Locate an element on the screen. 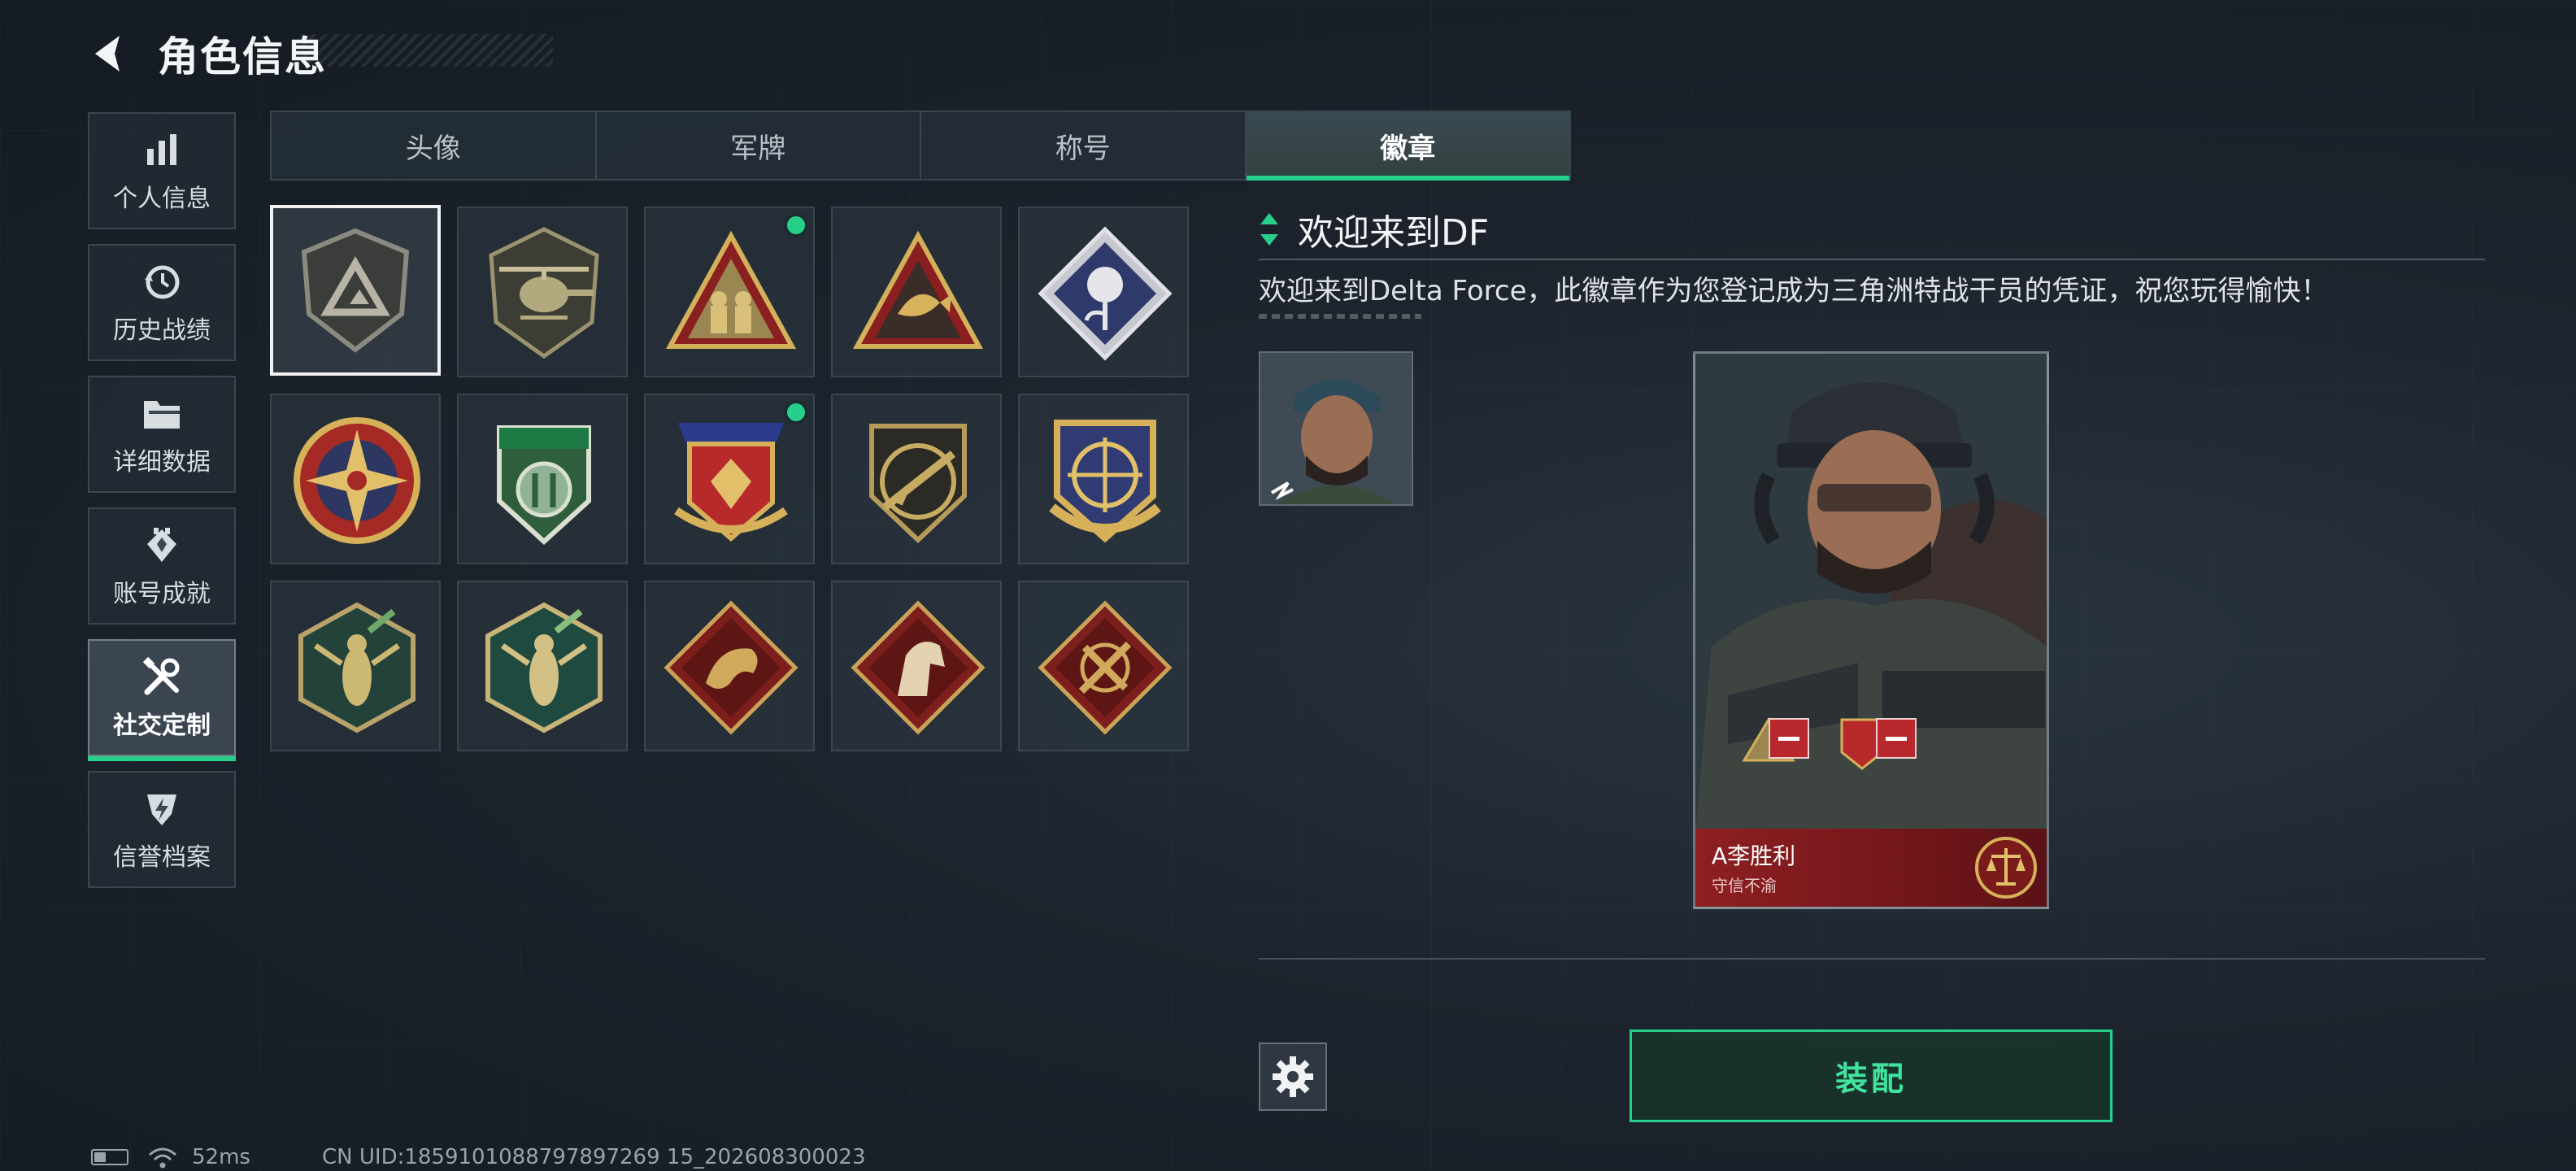  dragon-diamond-badge-icon is located at coordinates (731, 668).